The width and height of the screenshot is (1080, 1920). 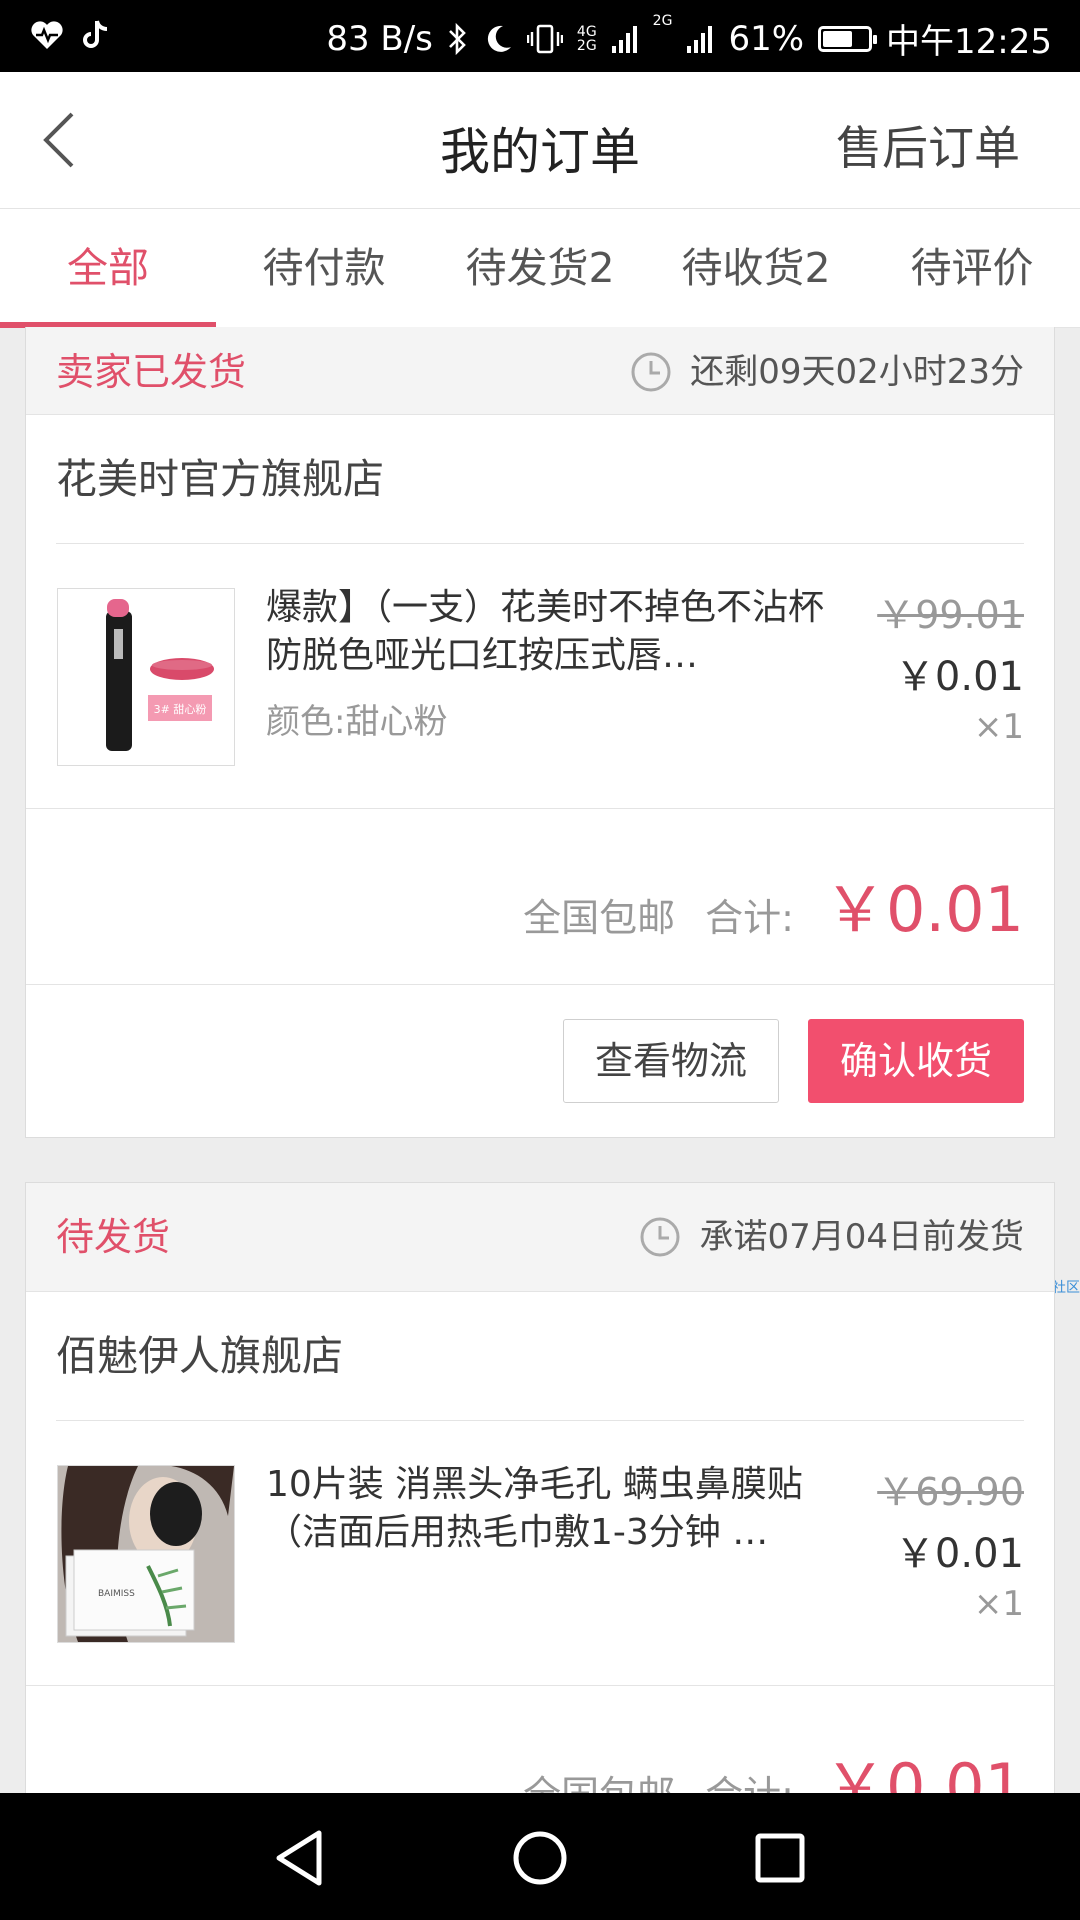 I want to click on status-right: 83 B/s 4G 2G 2G 61% 中午12:25, so click(x=689, y=38).